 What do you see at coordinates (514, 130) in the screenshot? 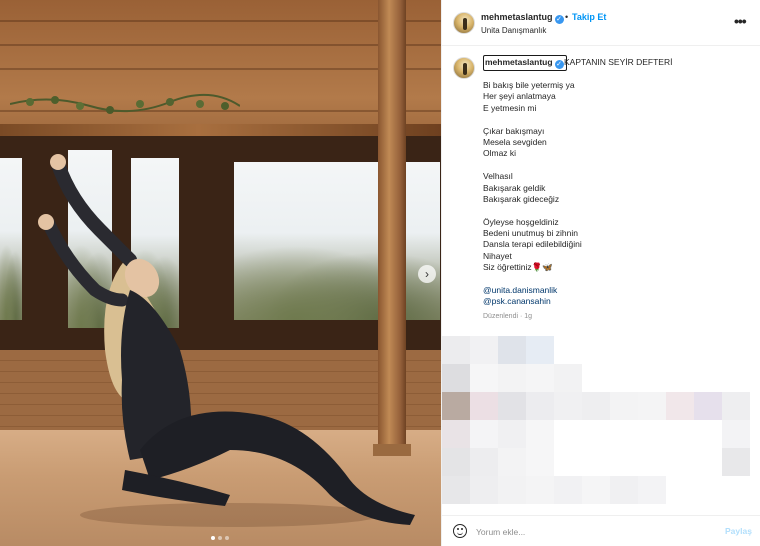
I see `caption-line: Çıkar bakışmayı` at bounding box center [514, 130].